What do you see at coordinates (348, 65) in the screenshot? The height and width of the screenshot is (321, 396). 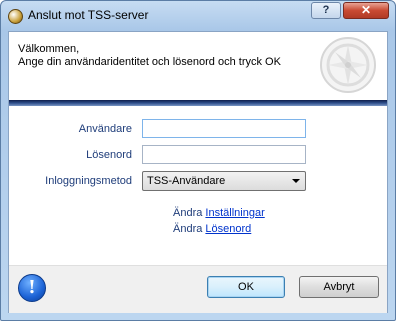 I see `compass-icon` at bounding box center [348, 65].